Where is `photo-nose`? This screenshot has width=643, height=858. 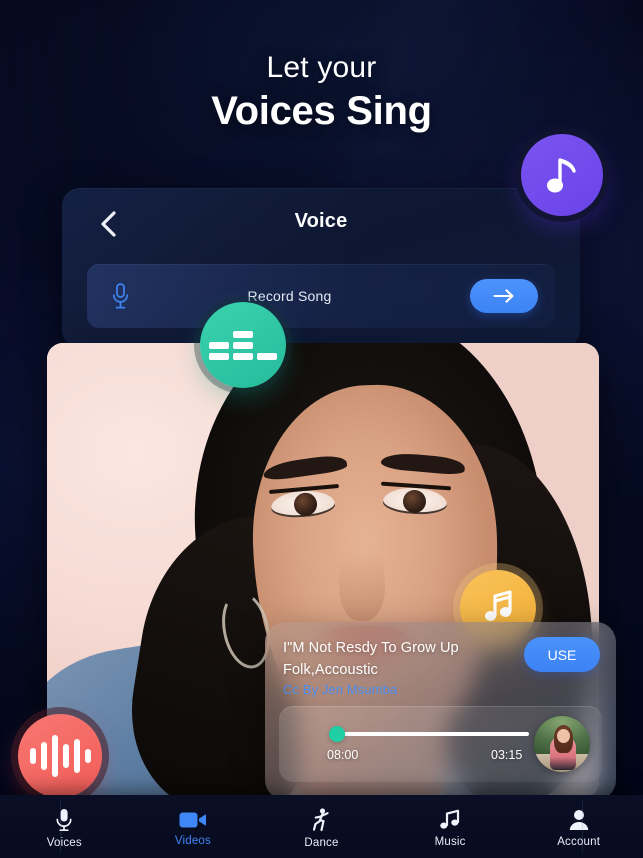 photo-nose is located at coordinates (362, 575).